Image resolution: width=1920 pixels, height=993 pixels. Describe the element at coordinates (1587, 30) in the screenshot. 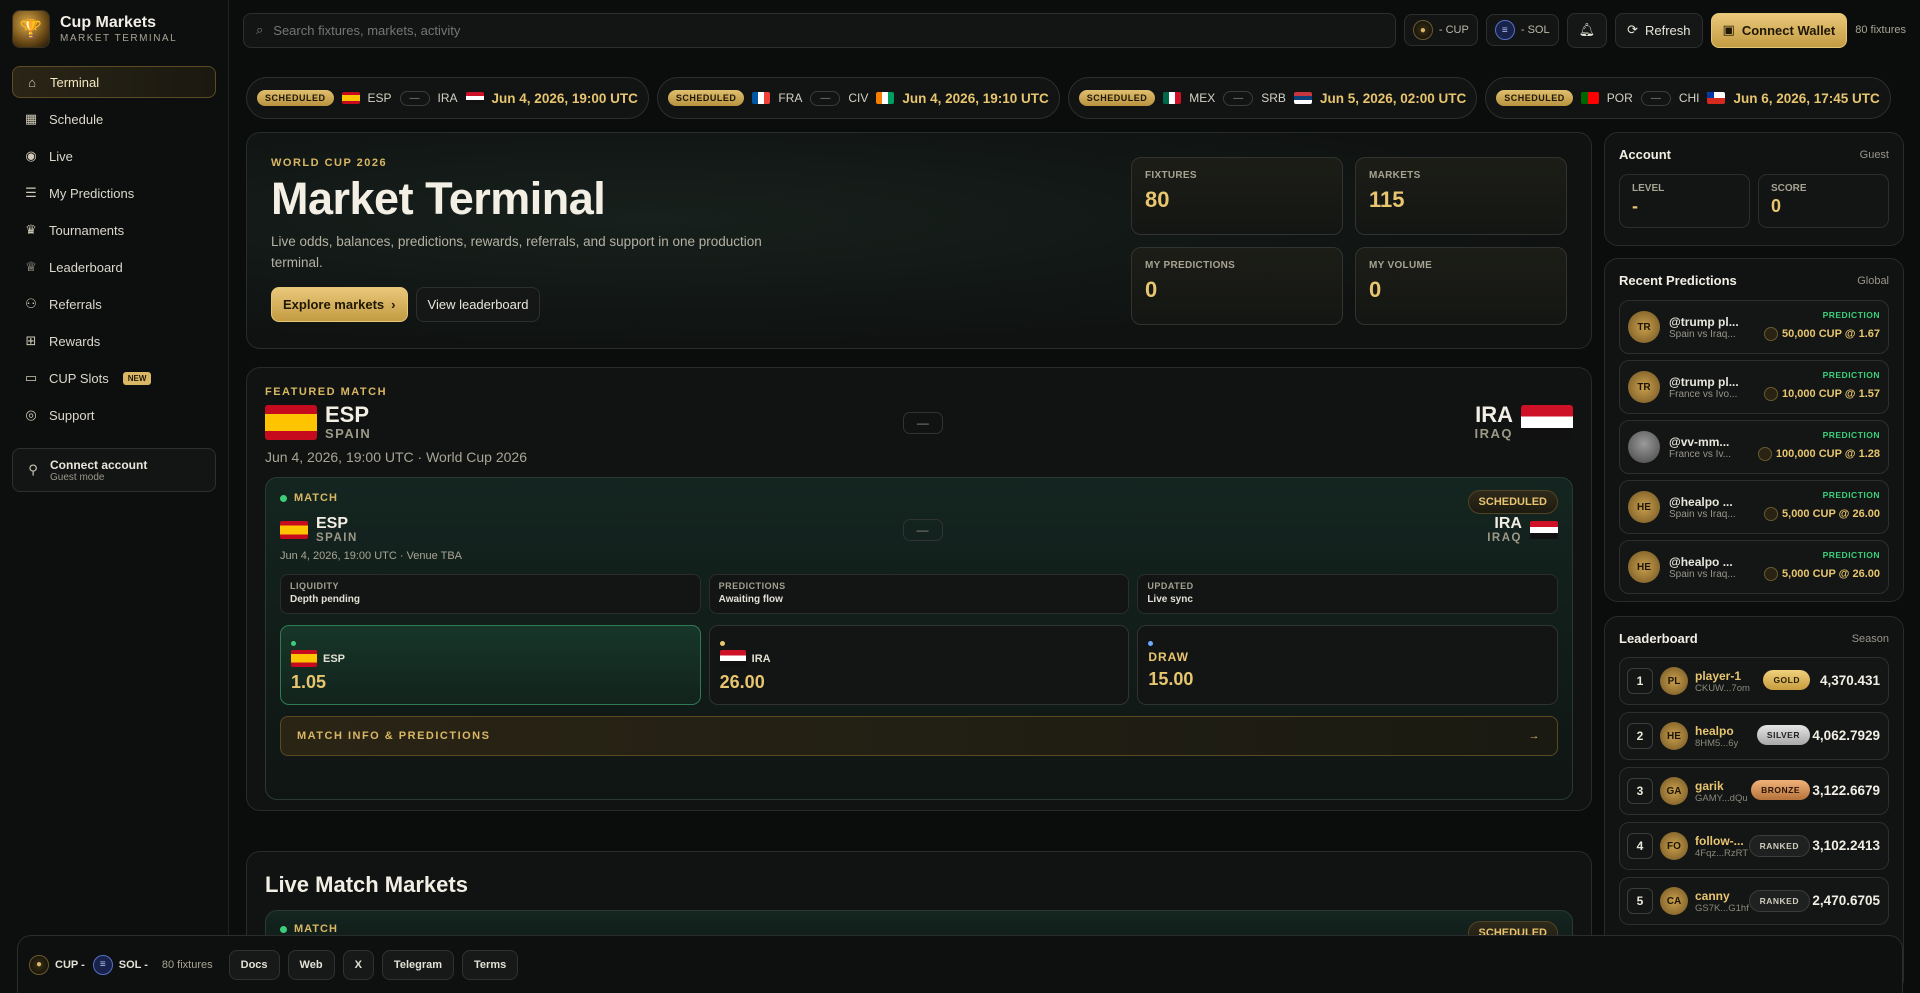

I see `notifications-button: 🔔︎` at that location.